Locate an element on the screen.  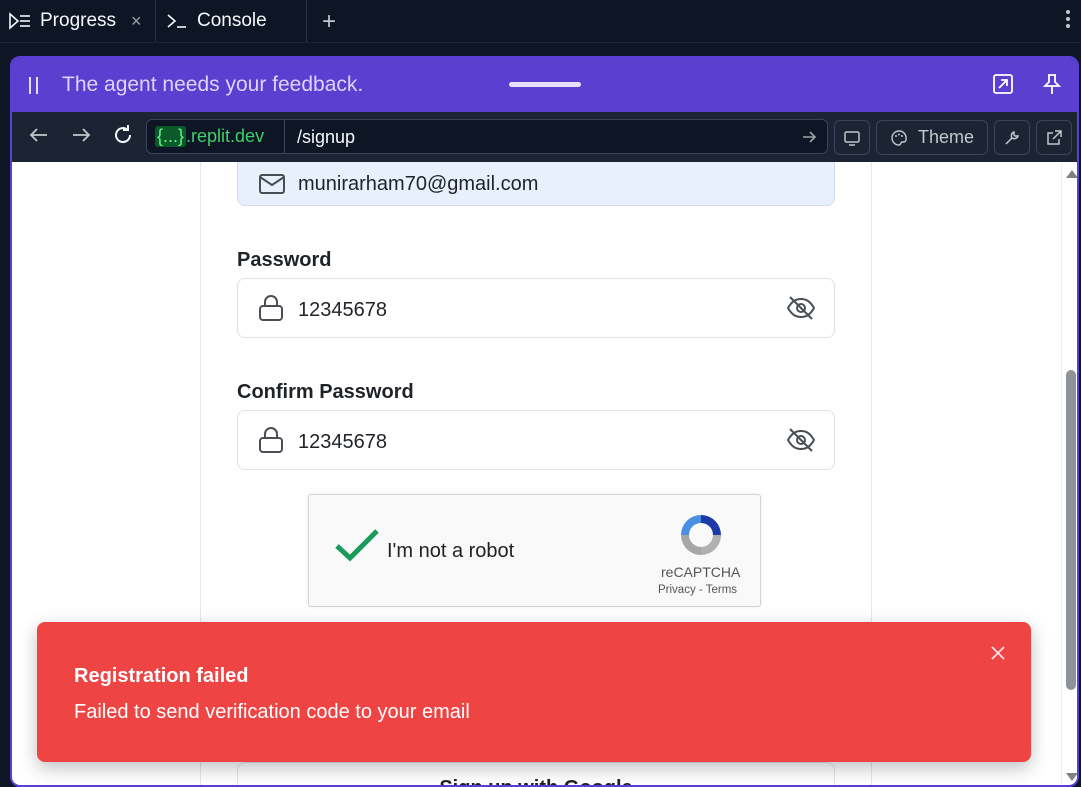
device-preview-button is located at coordinates (852, 137).